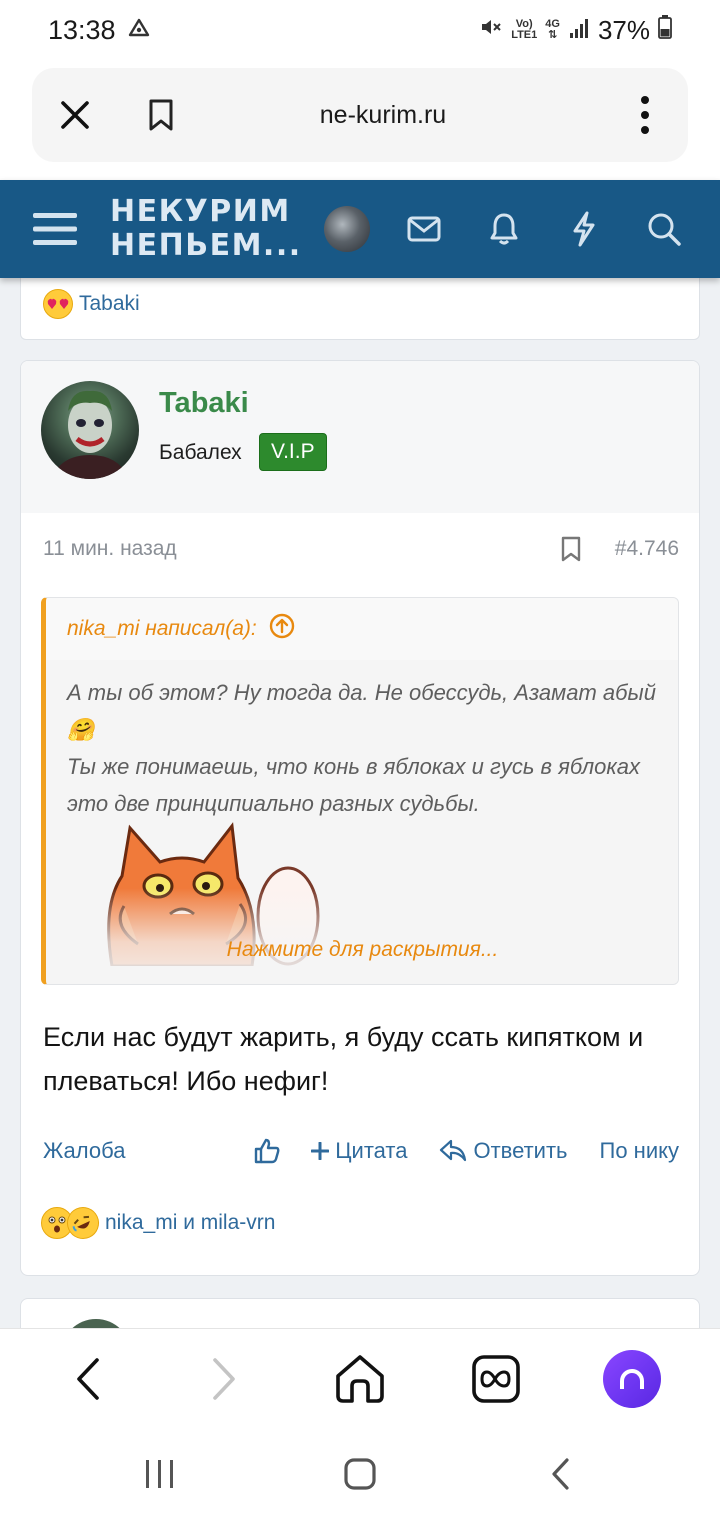  Describe the element at coordinates (579, 30) in the screenshot. I see `signal-icon` at that location.